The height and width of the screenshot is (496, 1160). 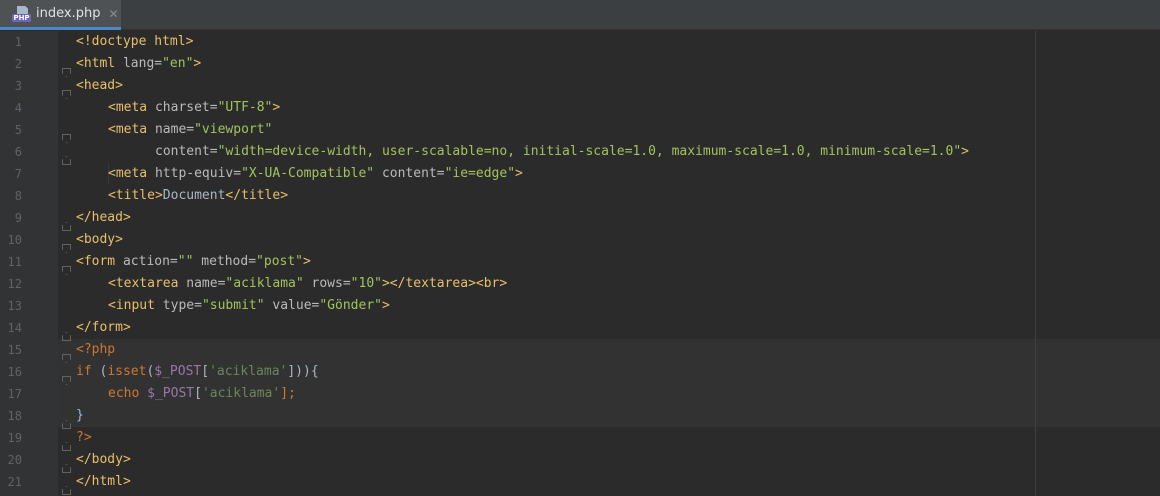 I want to click on line-number: 14, so click(x=14, y=328).